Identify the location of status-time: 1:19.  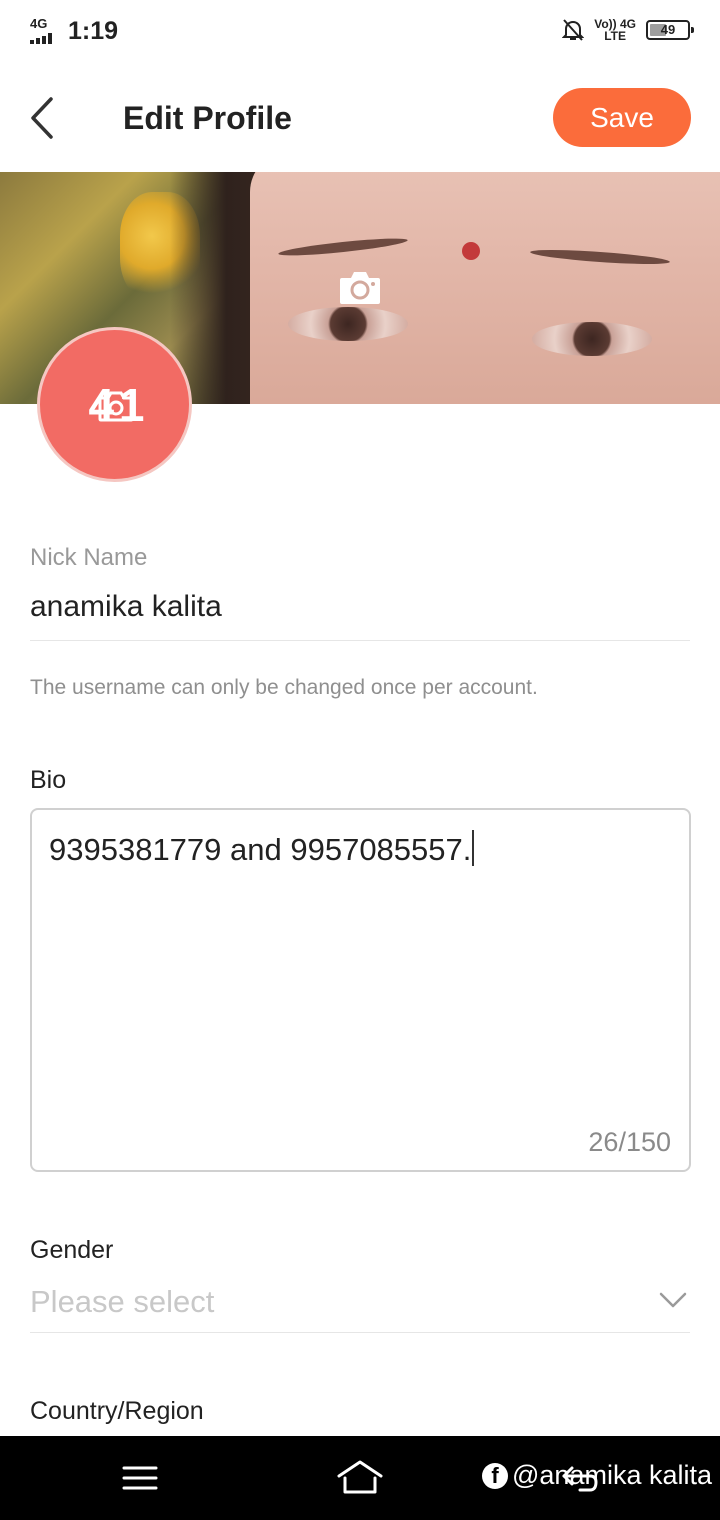
(93, 31).